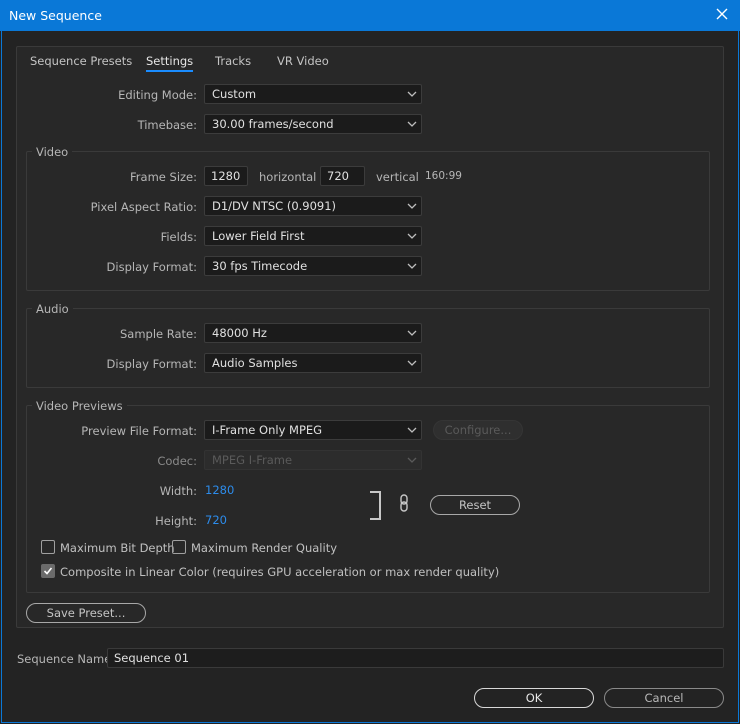  Describe the element at coordinates (475, 505) in the screenshot. I see `reset-button: Reset` at that location.